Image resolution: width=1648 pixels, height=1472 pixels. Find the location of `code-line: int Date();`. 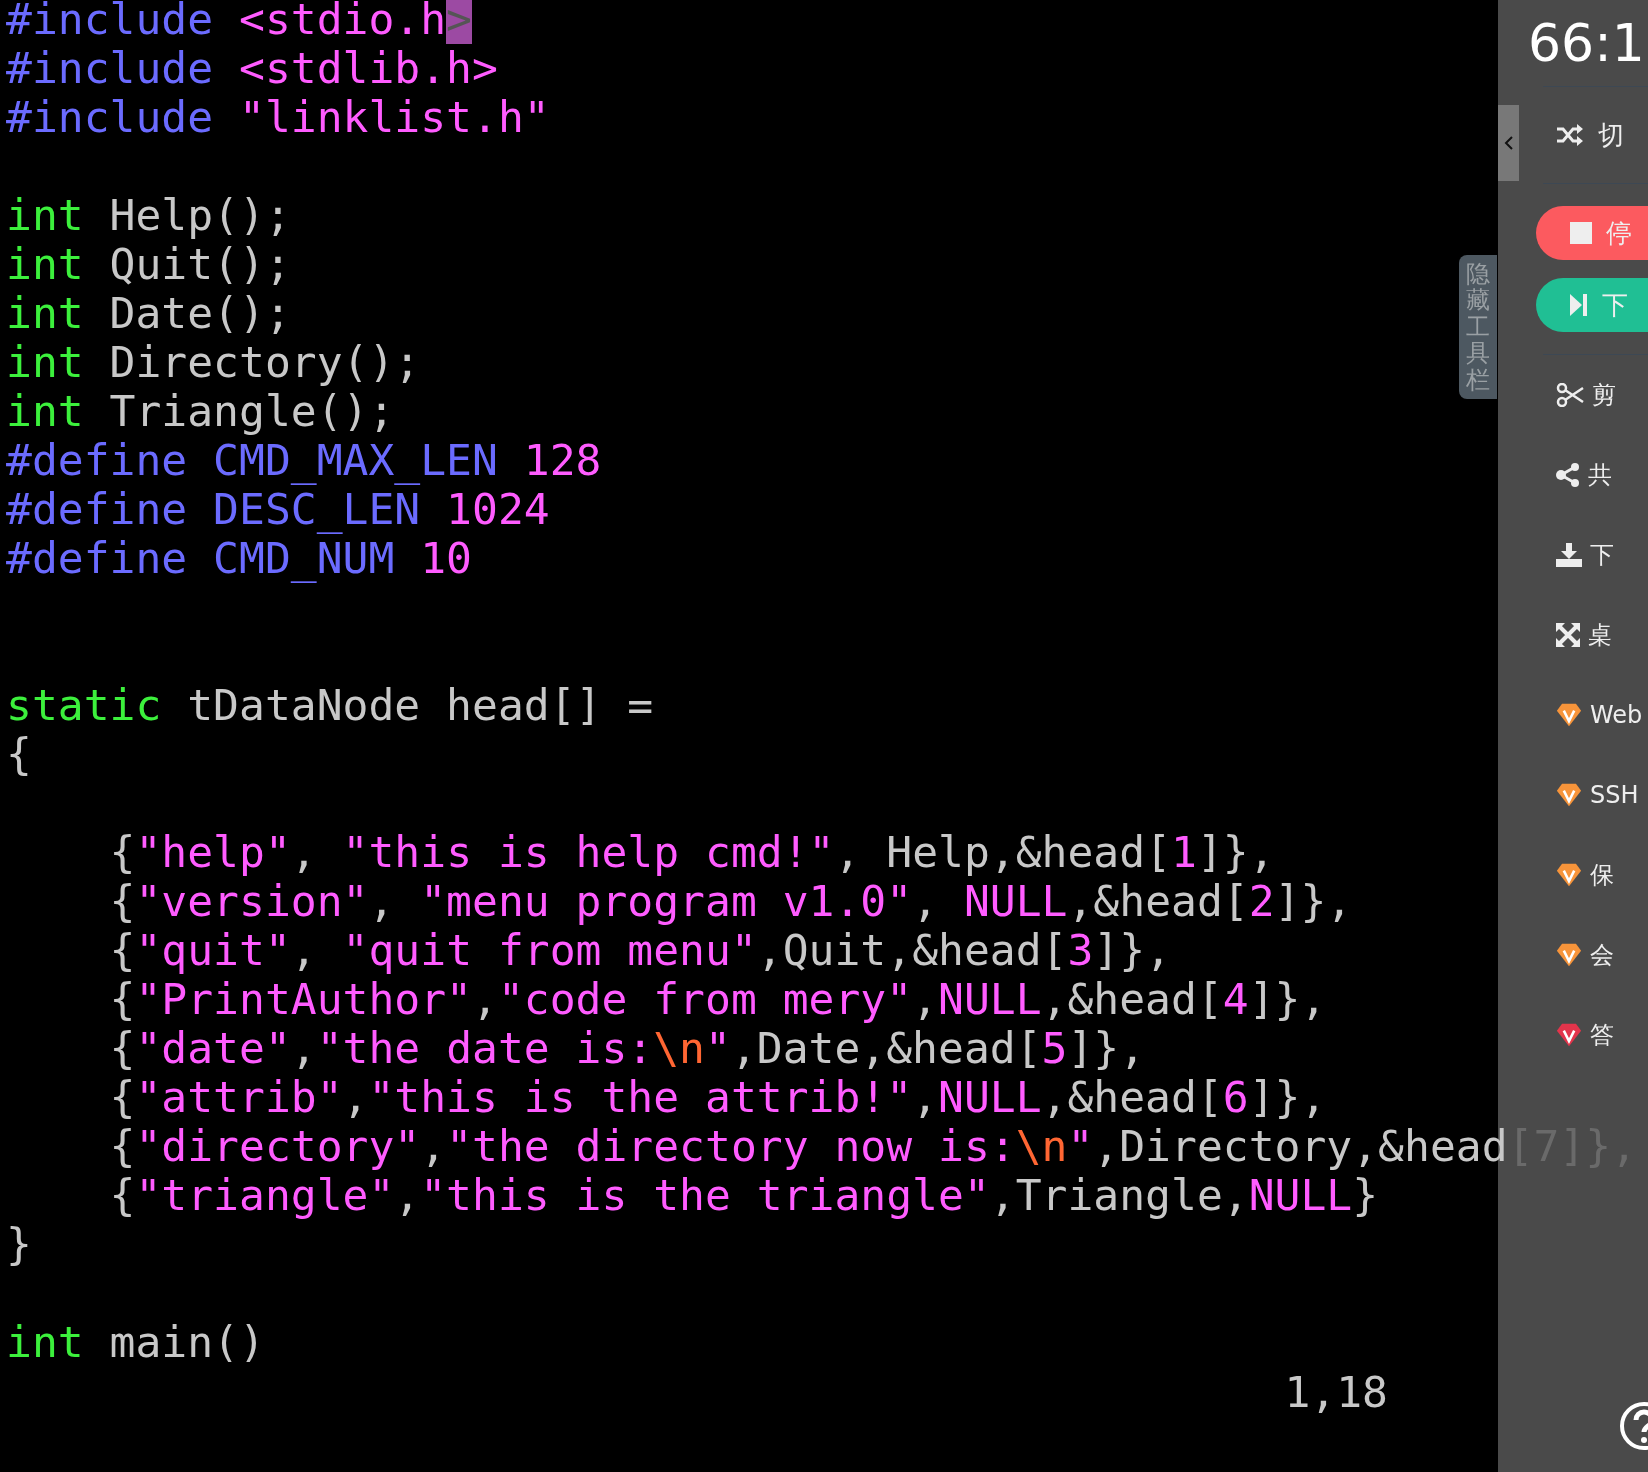

code-line: int Date(); is located at coordinates (148, 313).